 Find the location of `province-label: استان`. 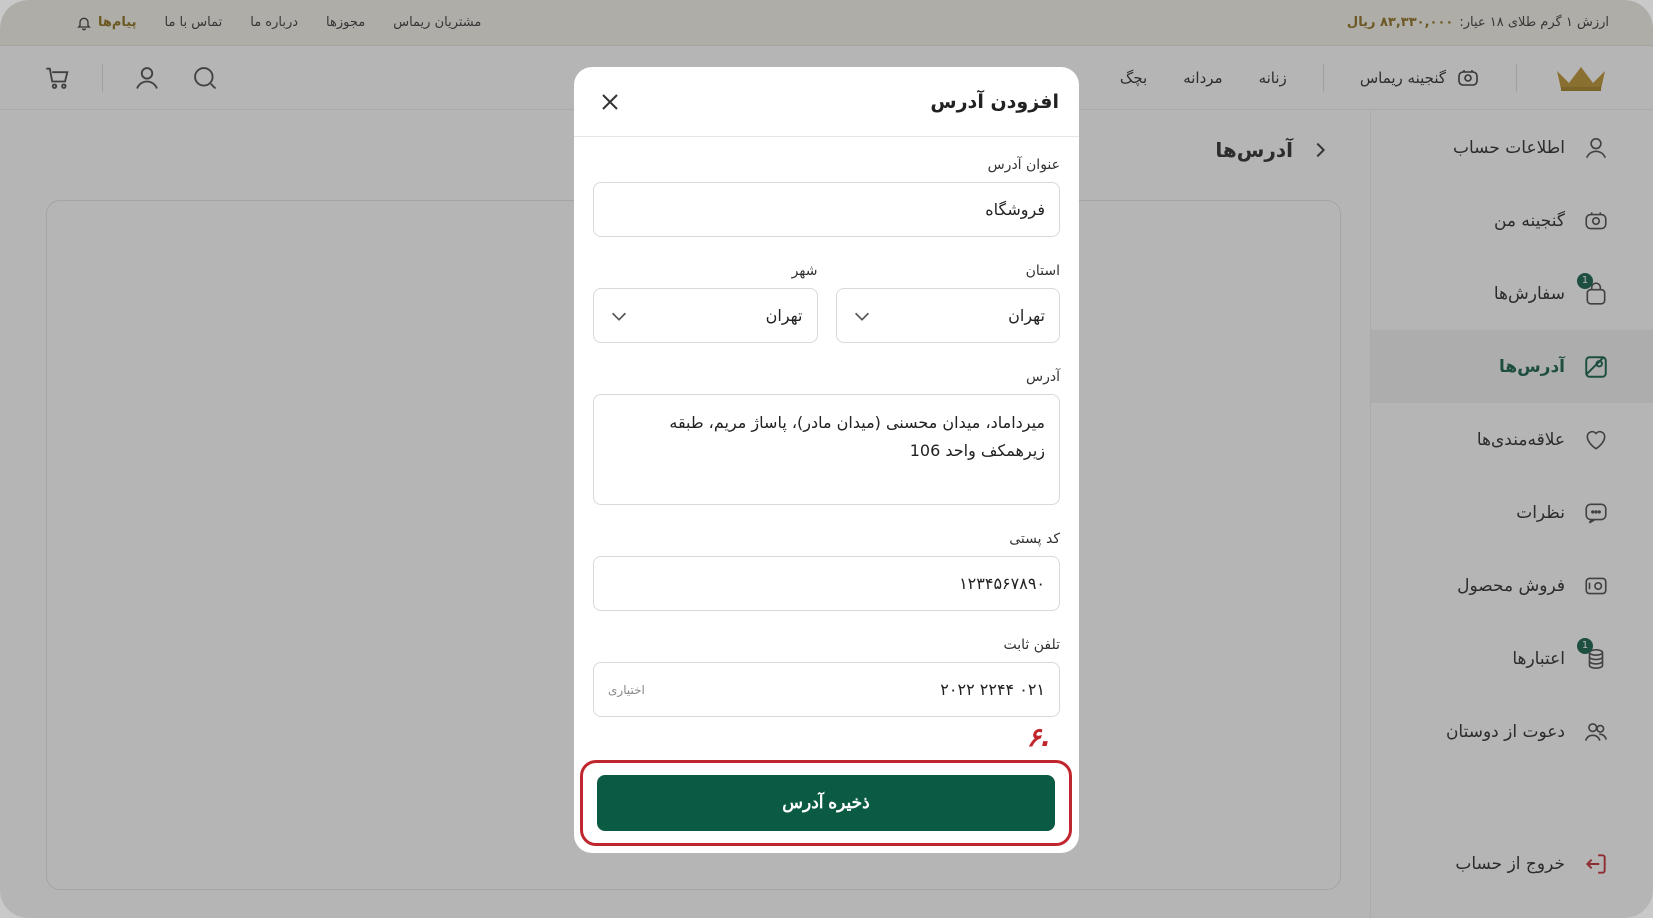

province-label: استان is located at coordinates (1042, 271).